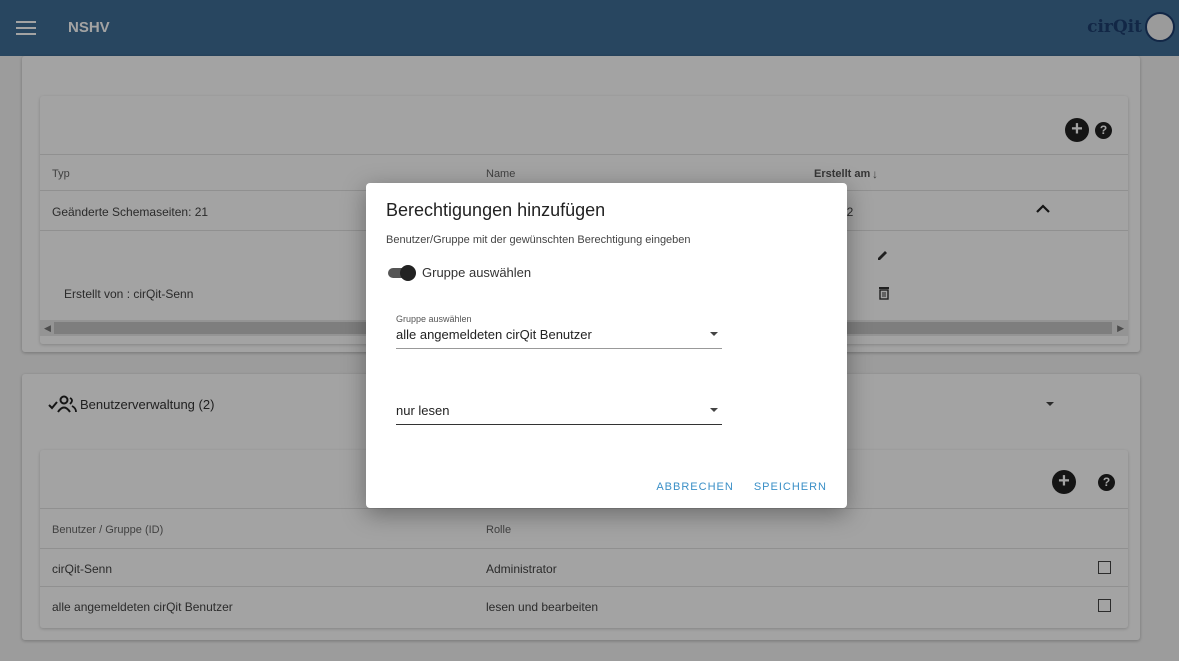 Image resolution: width=1179 pixels, height=661 pixels. I want to click on group-select-toggle, so click(401, 273).